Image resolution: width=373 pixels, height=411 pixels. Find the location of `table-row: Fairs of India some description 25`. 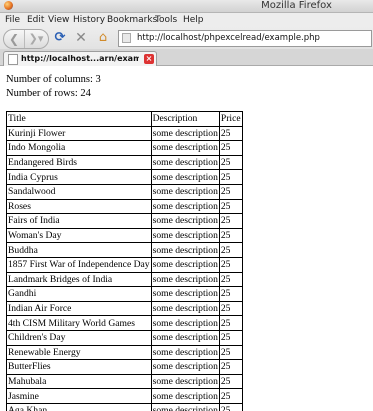

table-row: Fairs of India some description 25 is located at coordinates (124, 221).